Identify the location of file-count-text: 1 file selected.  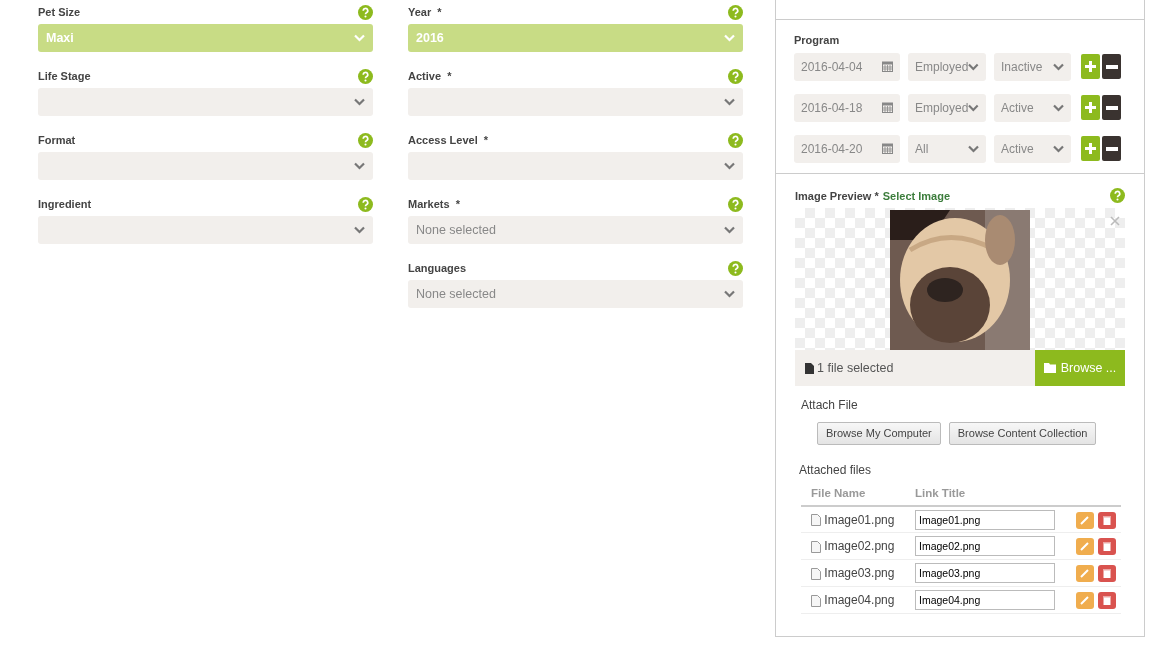
(855, 368).